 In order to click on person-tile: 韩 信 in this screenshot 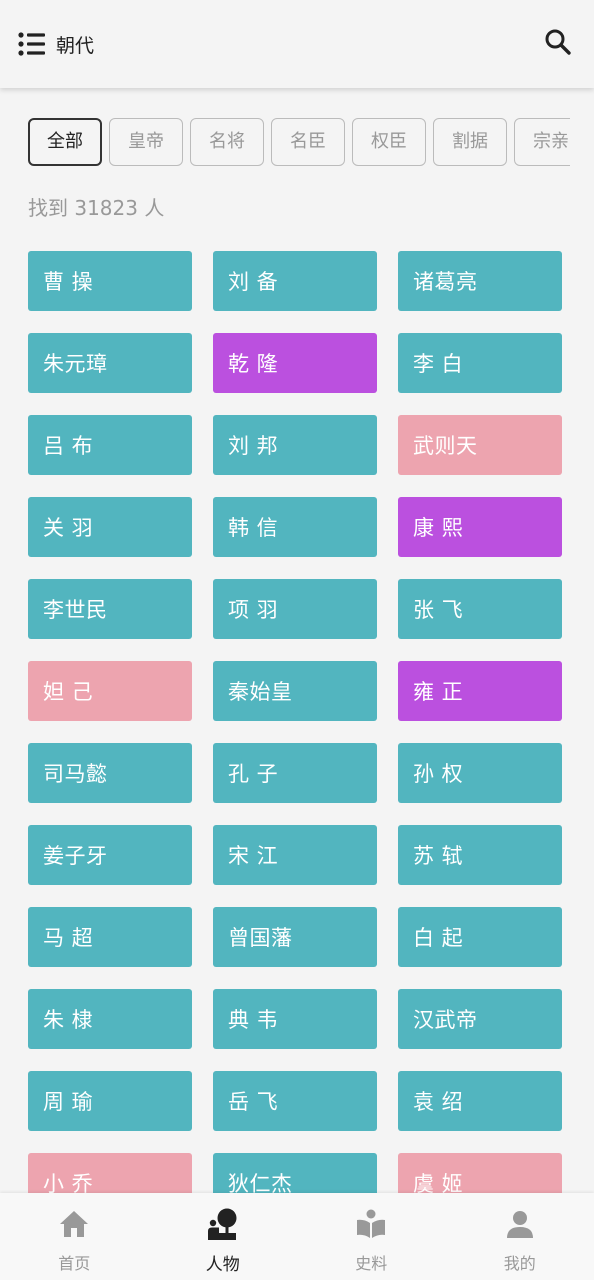, I will do `click(295, 527)`.